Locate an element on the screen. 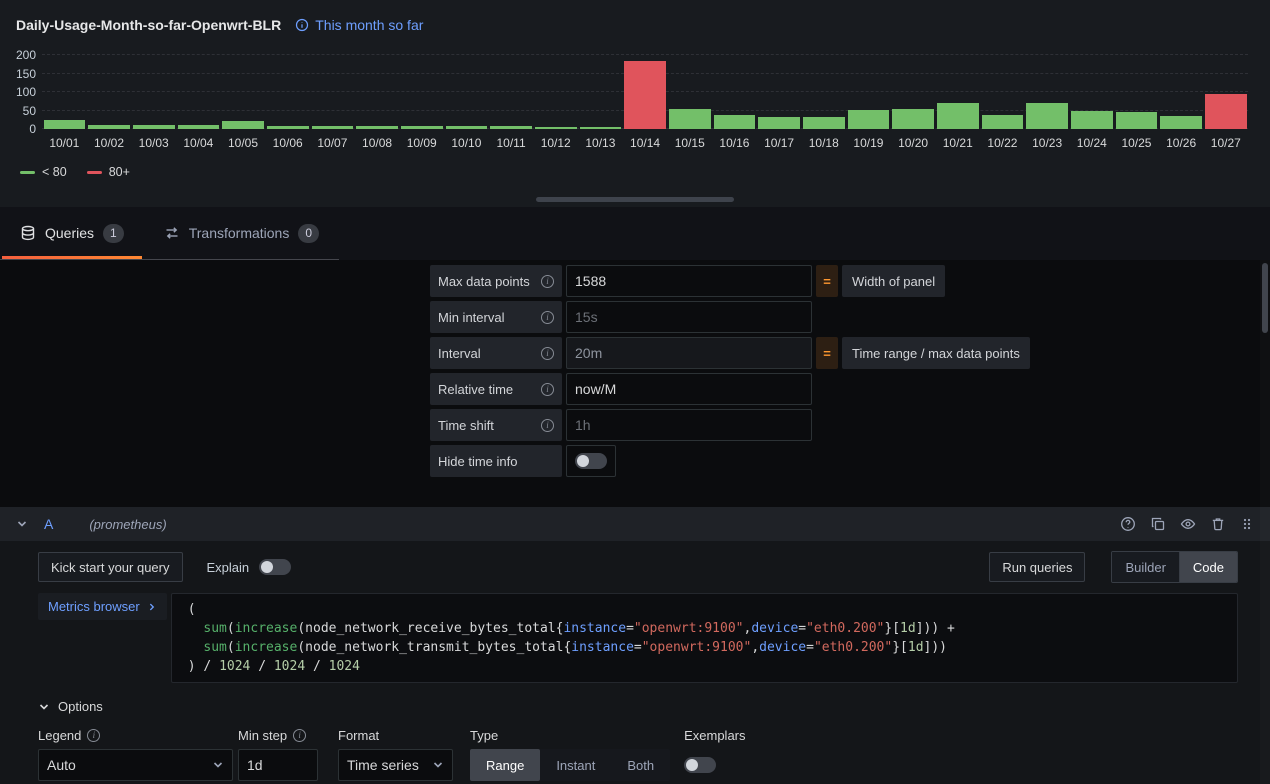  panel-link-label: This month so far is located at coordinates (369, 25).